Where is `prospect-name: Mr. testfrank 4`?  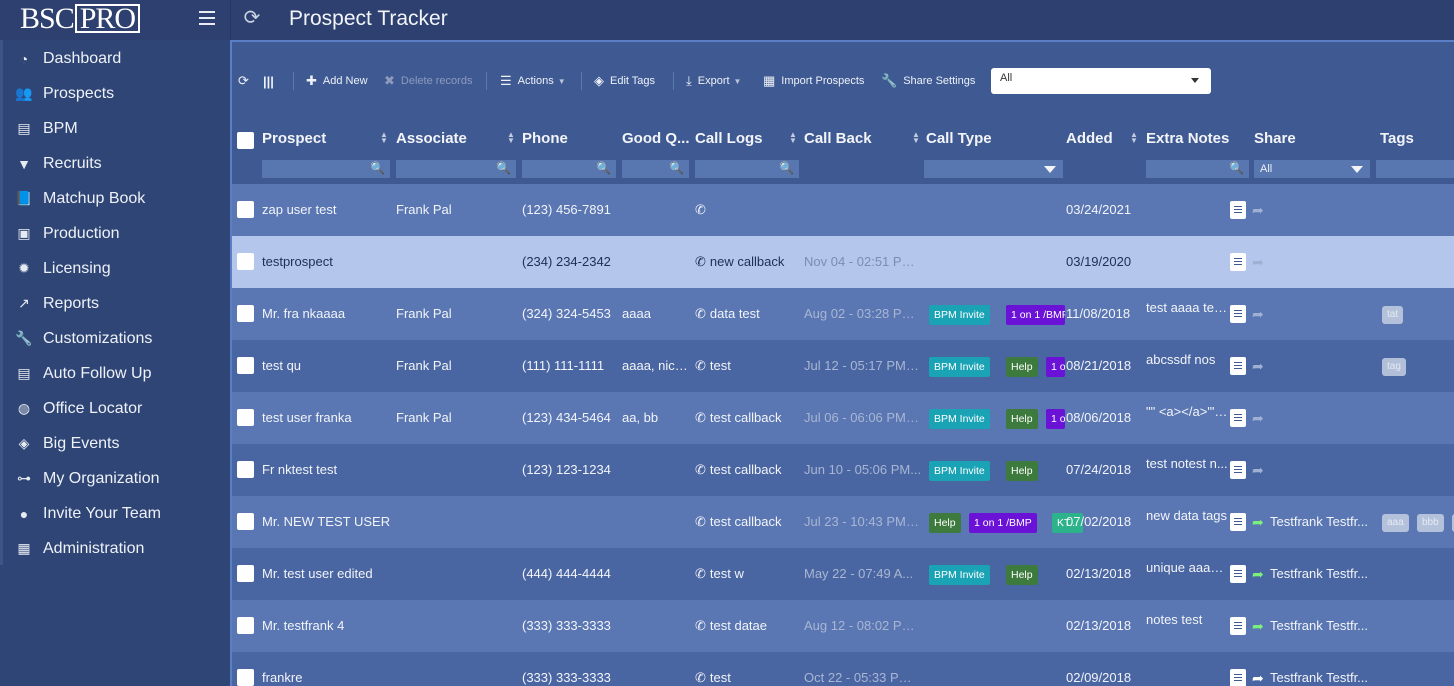
prospect-name: Mr. testfrank 4 is located at coordinates (327, 626).